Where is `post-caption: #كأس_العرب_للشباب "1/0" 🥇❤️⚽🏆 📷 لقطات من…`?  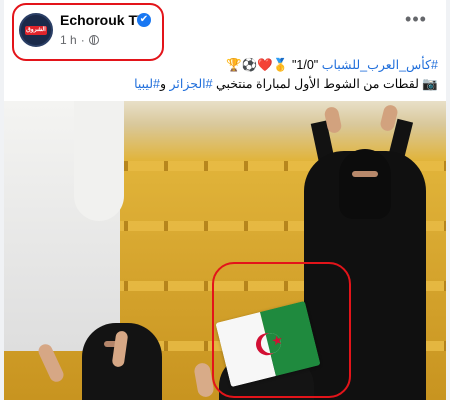 post-caption: #كأس_العرب_للشباب "1/0" 🥇❤️⚽🏆 📷 لقطات من… is located at coordinates (226, 75).